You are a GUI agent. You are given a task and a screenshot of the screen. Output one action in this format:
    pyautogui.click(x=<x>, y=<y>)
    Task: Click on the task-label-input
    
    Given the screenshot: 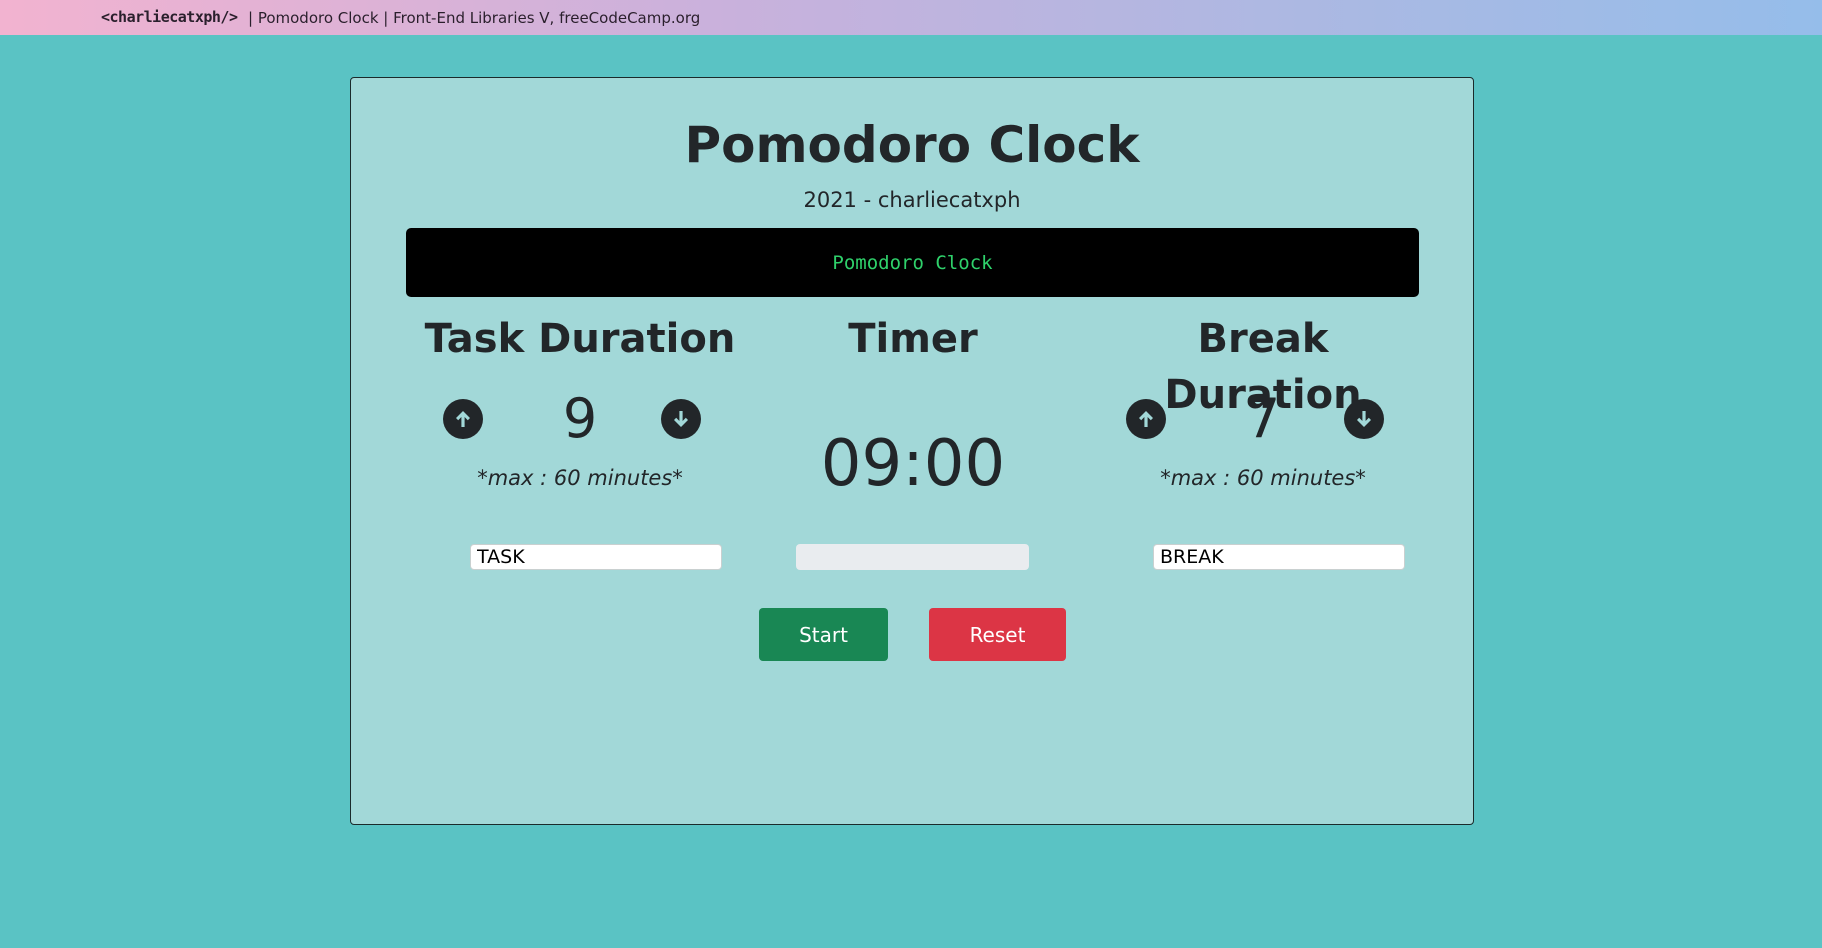 What is the action you would take?
    pyautogui.click(x=596, y=557)
    